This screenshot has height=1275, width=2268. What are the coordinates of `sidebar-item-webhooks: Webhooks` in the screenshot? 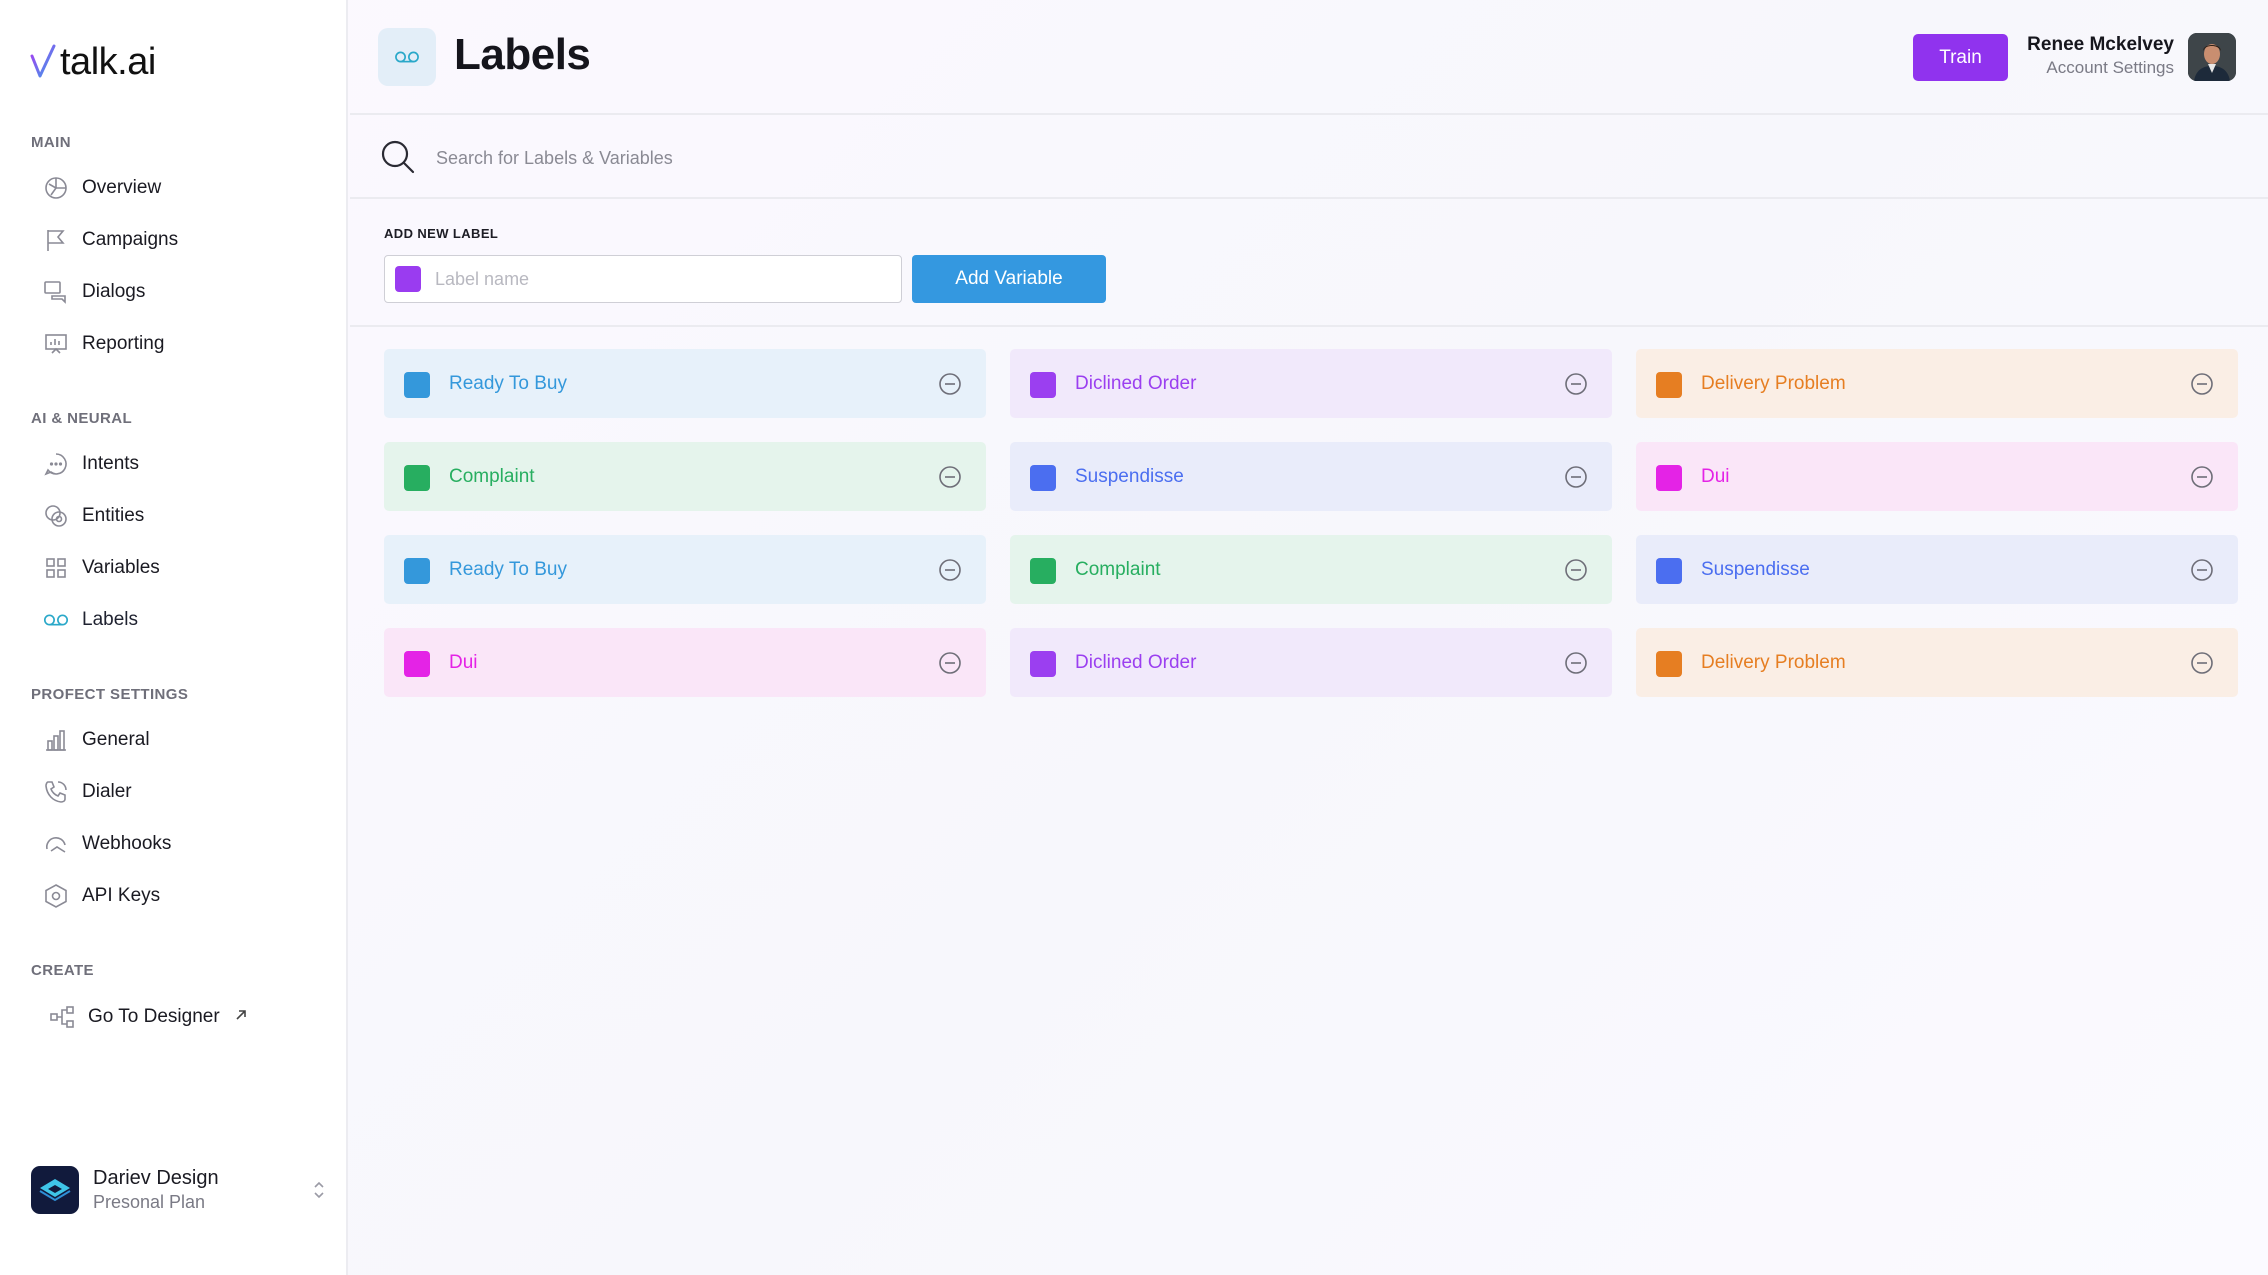 It's located at (106, 844).